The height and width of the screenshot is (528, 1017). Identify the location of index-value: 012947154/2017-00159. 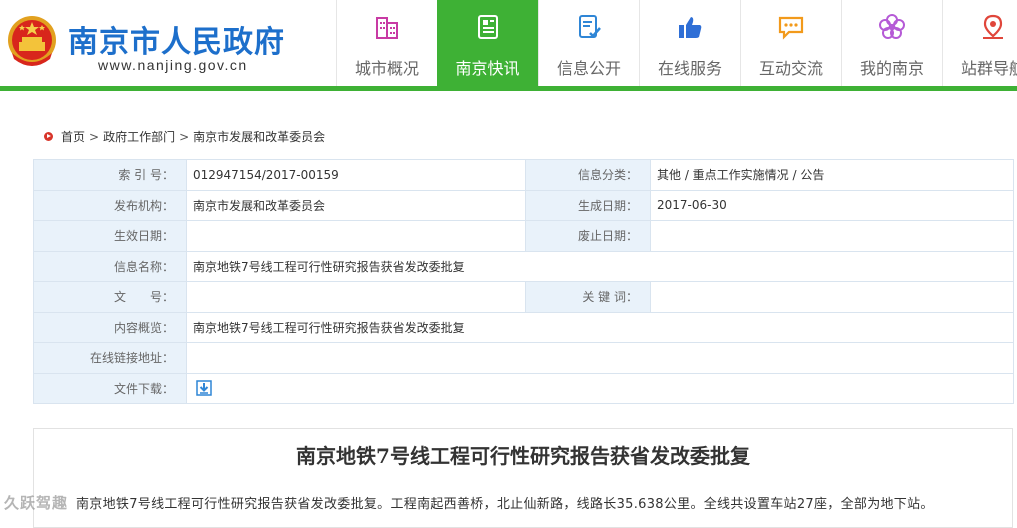
(356, 175).